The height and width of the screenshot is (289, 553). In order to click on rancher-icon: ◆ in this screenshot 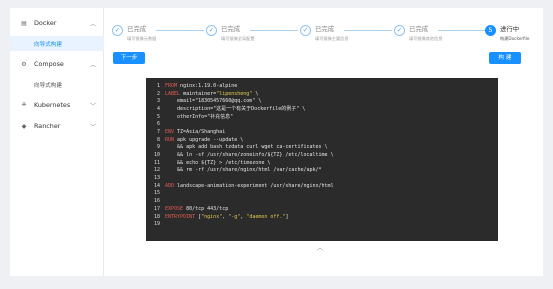, I will do `click(24, 126)`.